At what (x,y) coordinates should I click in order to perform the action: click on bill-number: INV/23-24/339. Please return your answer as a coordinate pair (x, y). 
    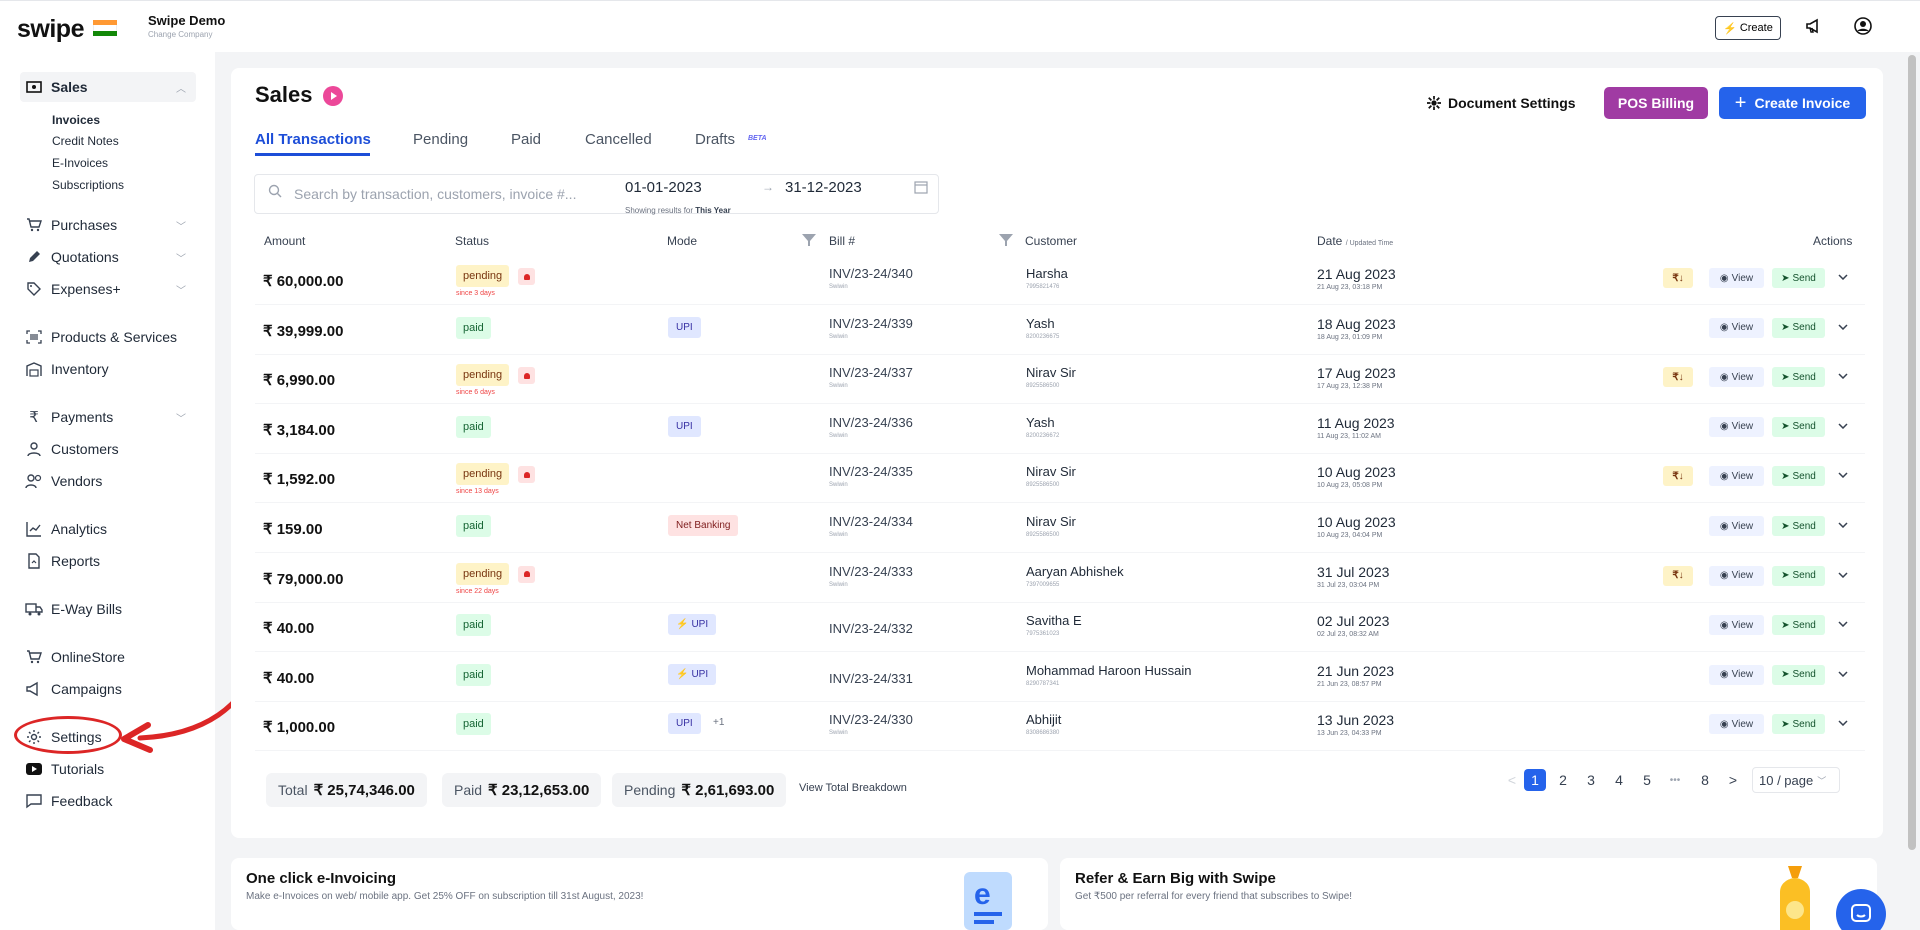
    Looking at the image, I should click on (871, 323).